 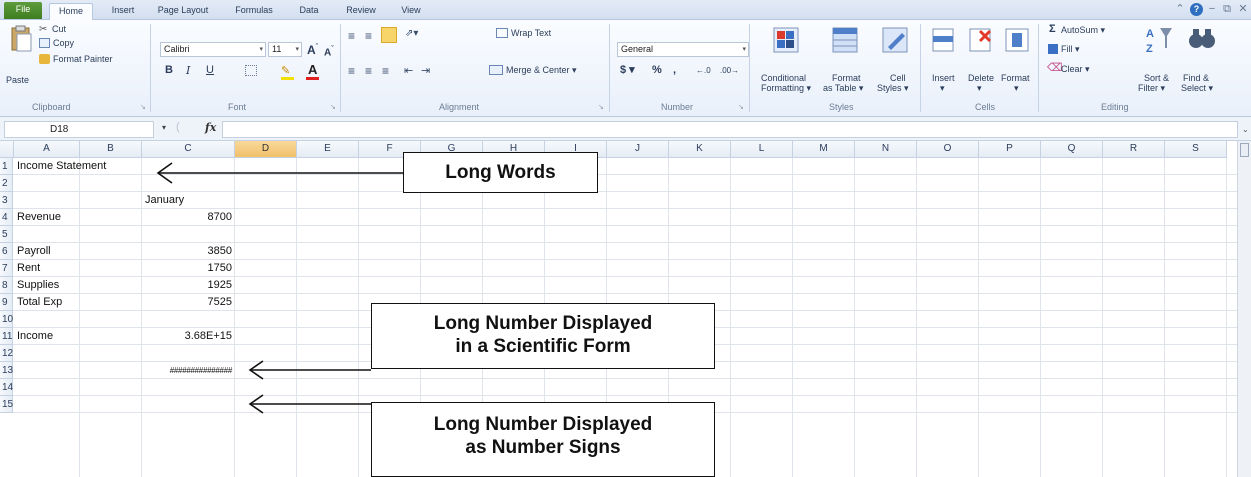 What do you see at coordinates (1070, 49) in the screenshot?
I see `fill-button: Fill ▾` at bounding box center [1070, 49].